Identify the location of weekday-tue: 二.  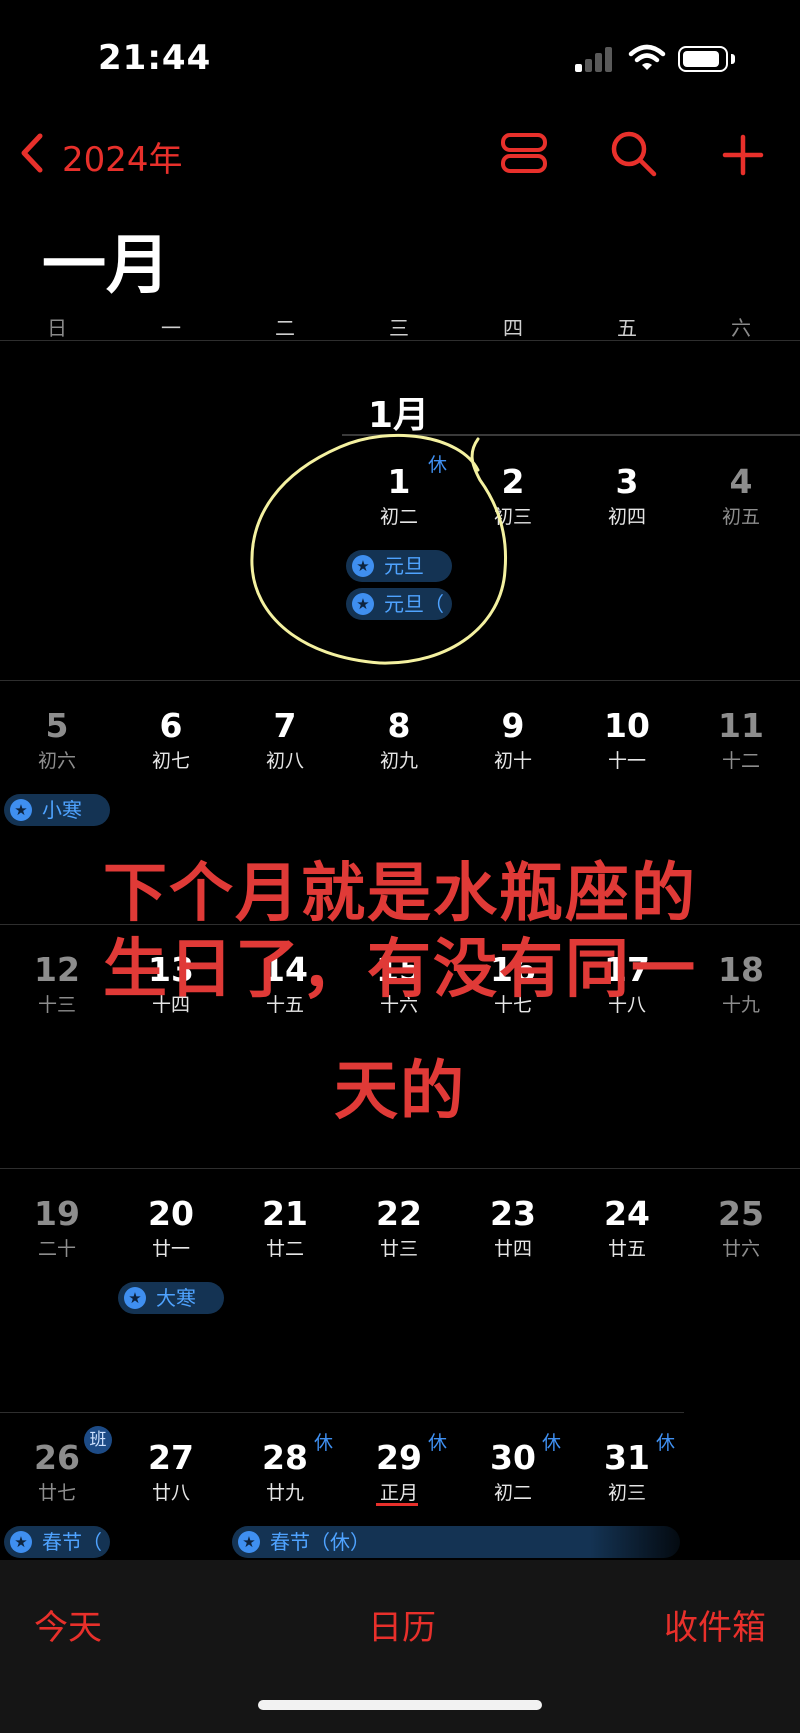
(285, 328).